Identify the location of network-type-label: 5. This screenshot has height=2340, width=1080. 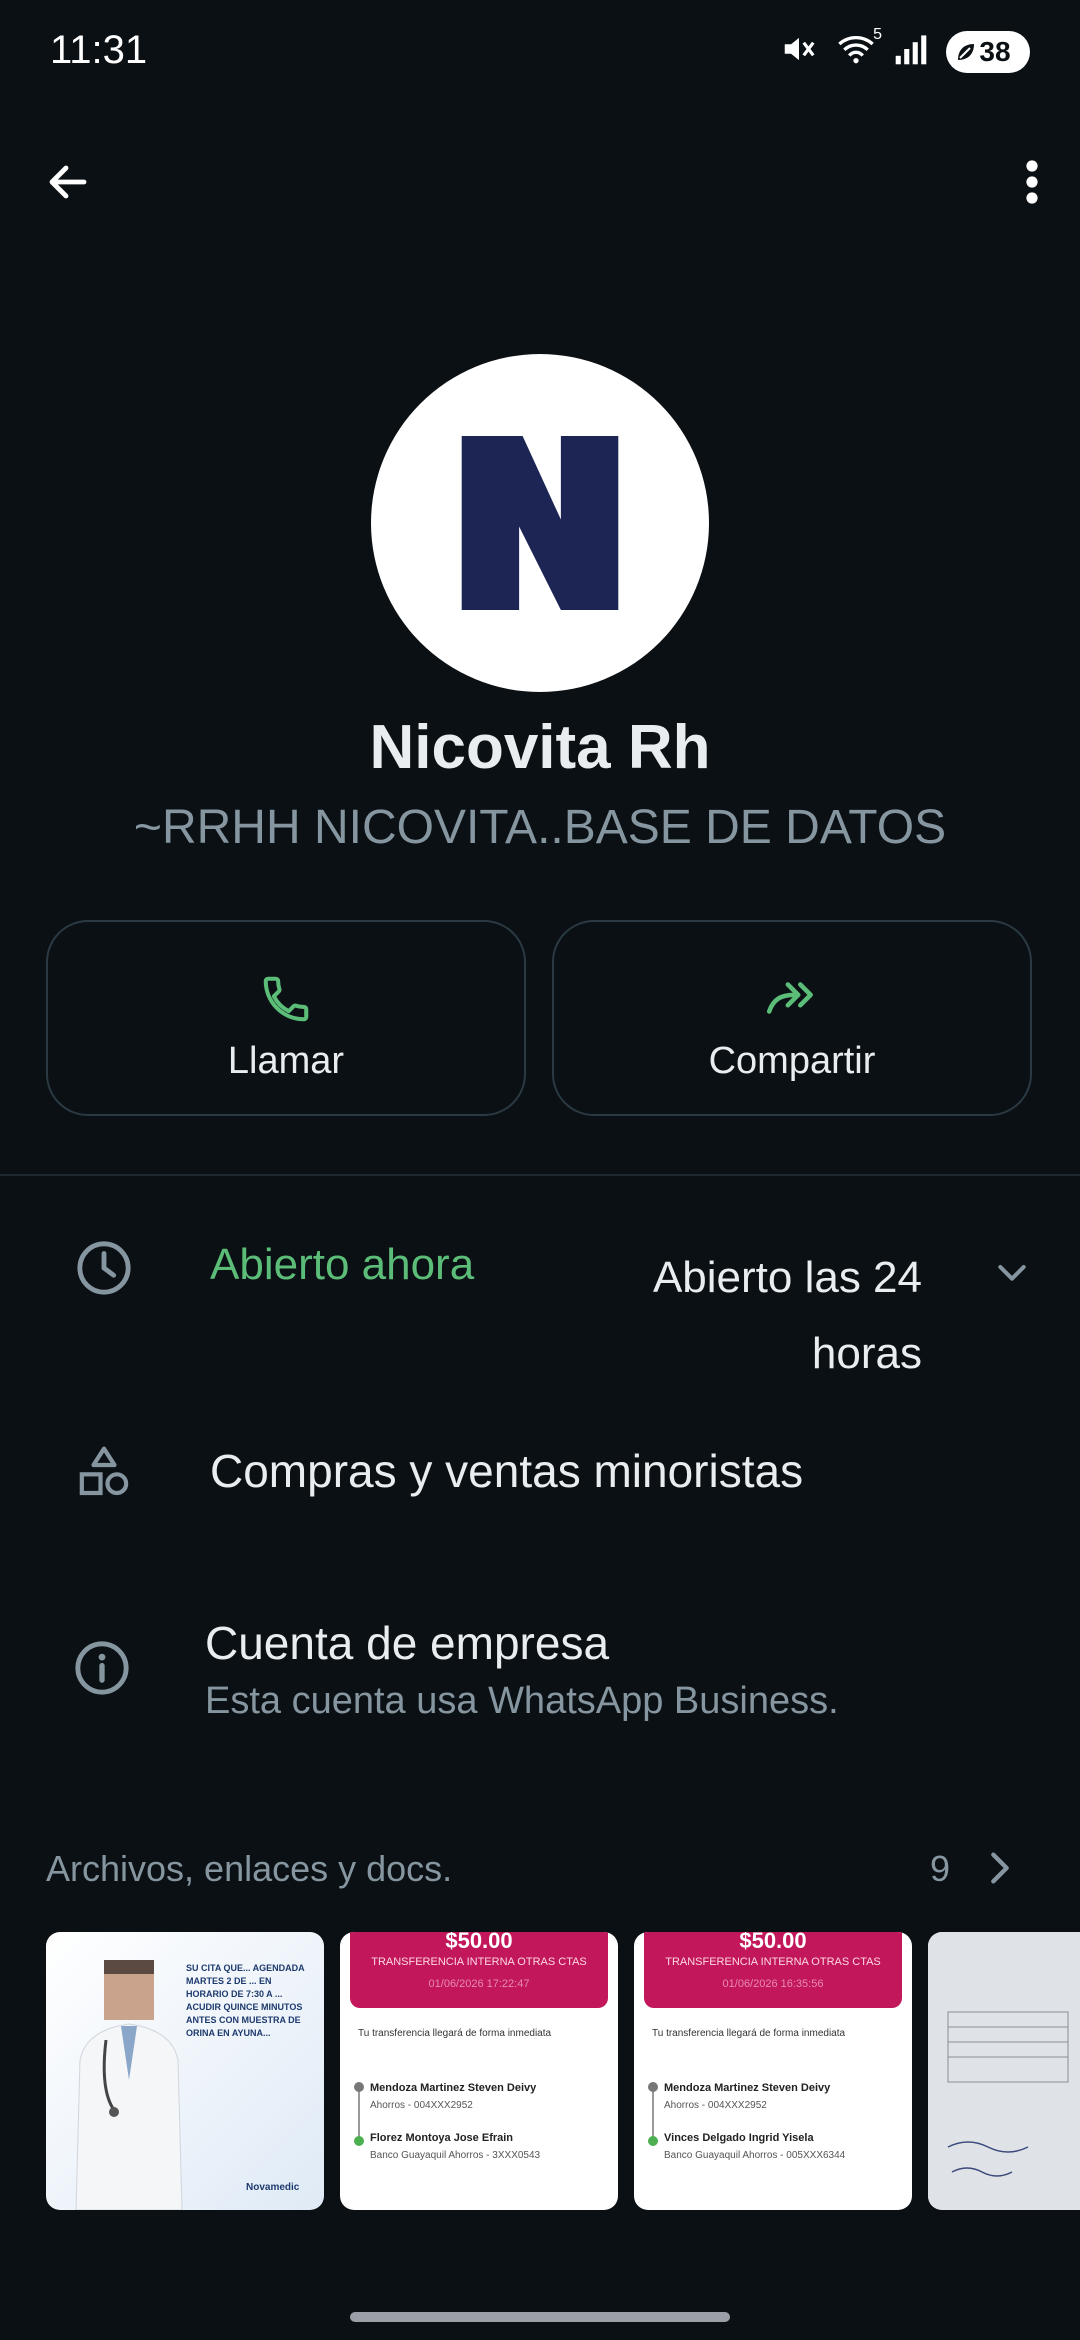
(877, 34).